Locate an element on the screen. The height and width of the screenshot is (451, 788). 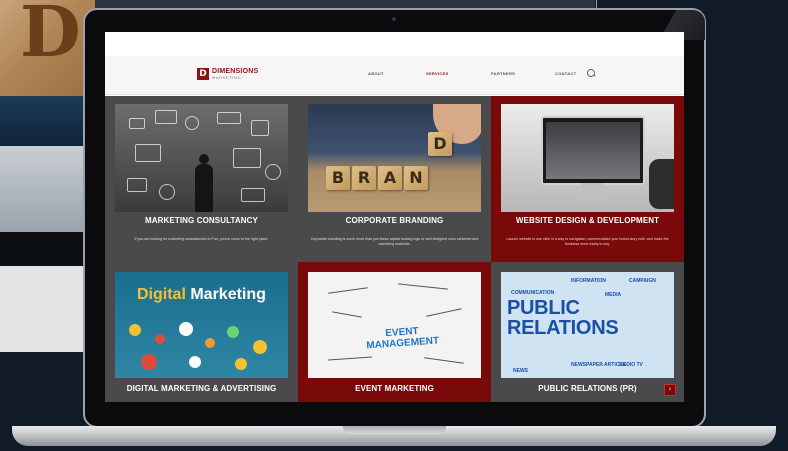
site-logo: D DIMENSIONS MARKETING is located at coordinates (227, 74).